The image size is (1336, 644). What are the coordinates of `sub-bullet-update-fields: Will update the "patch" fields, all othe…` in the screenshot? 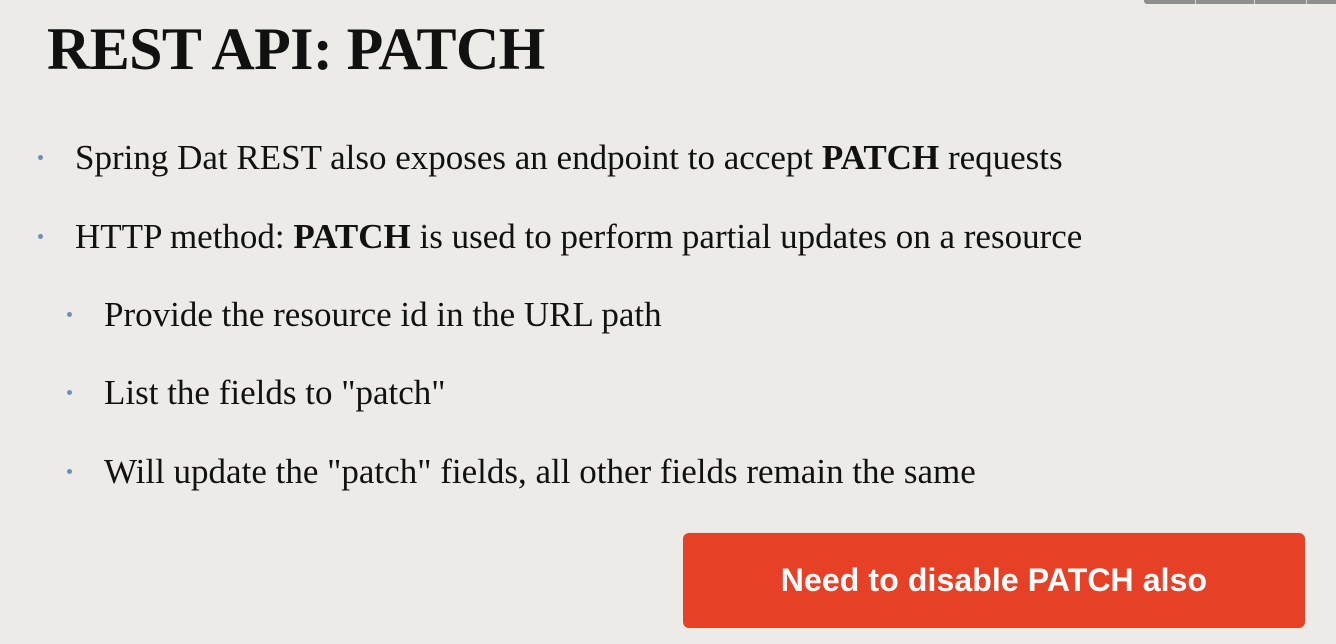 It's located at (521, 471).